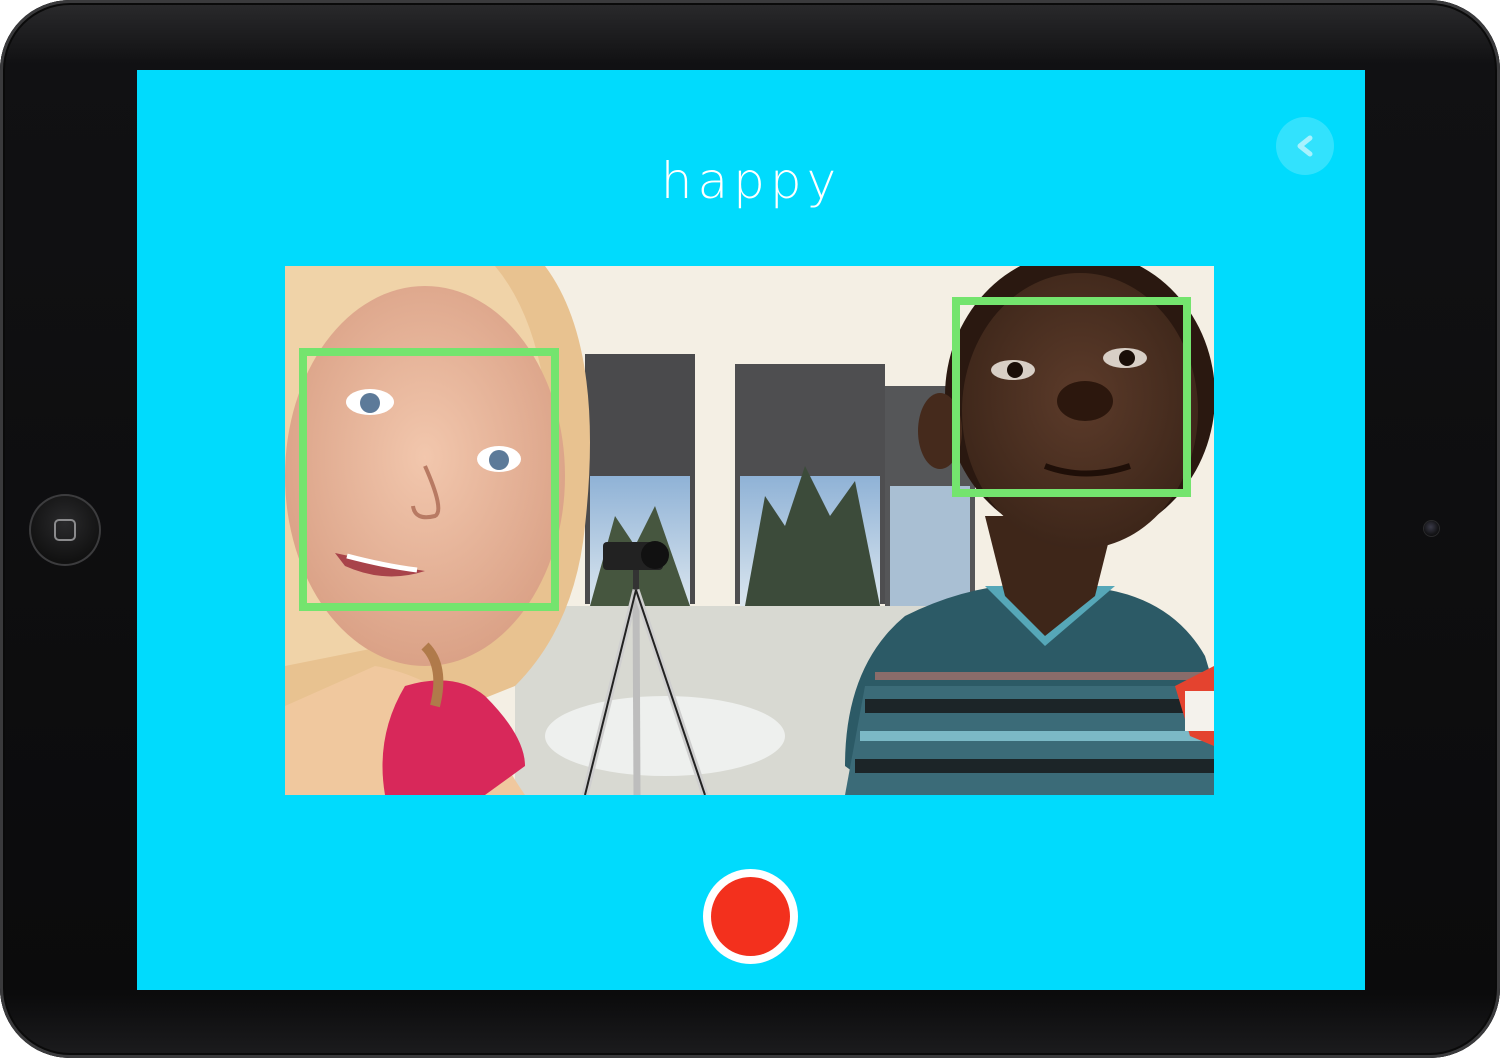  I want to click on back-button, so click(1305, 146).